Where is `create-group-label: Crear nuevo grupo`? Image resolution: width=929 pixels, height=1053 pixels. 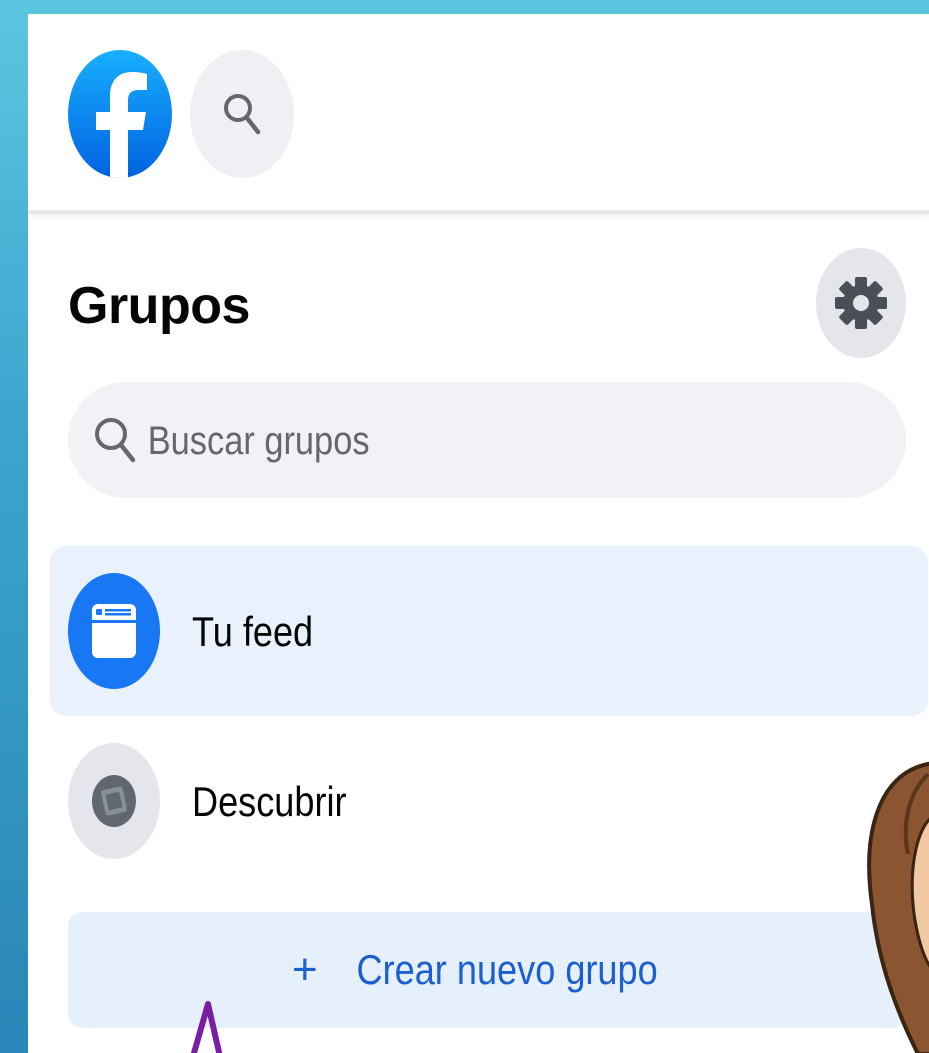
create-group-label: Crear nuevo grupo is located at coordinates (507, 969).